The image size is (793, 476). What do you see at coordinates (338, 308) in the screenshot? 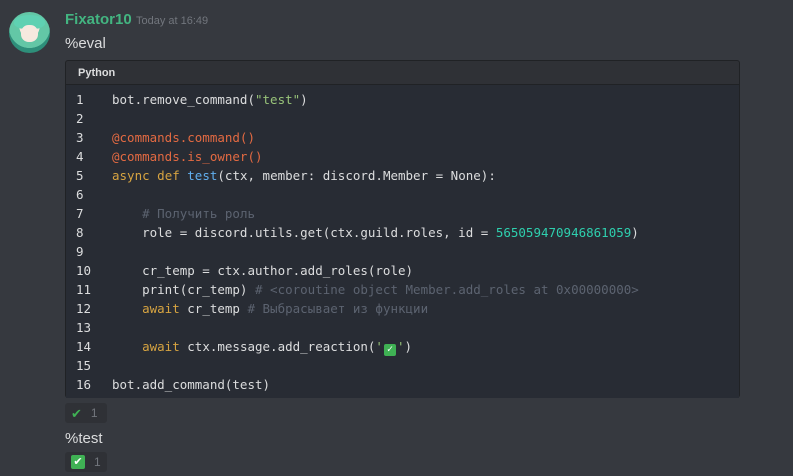
I see `code-token: # Выбрасывает из функции` at bounding box center [338, 308].